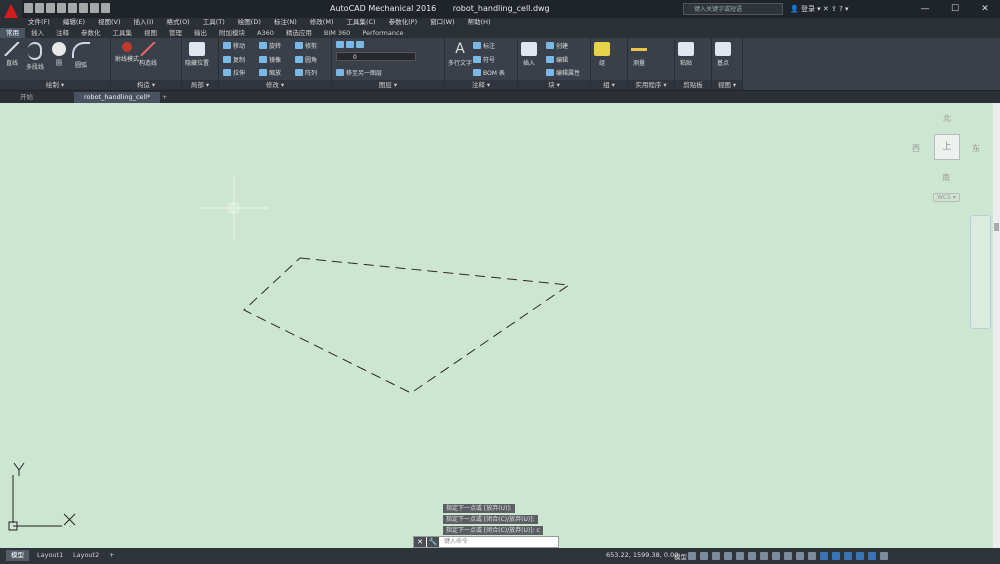 Image resolution: width=1000 pixels, height=564 pixels. I want to click on vertical-scrollbar, so click(996, 325).